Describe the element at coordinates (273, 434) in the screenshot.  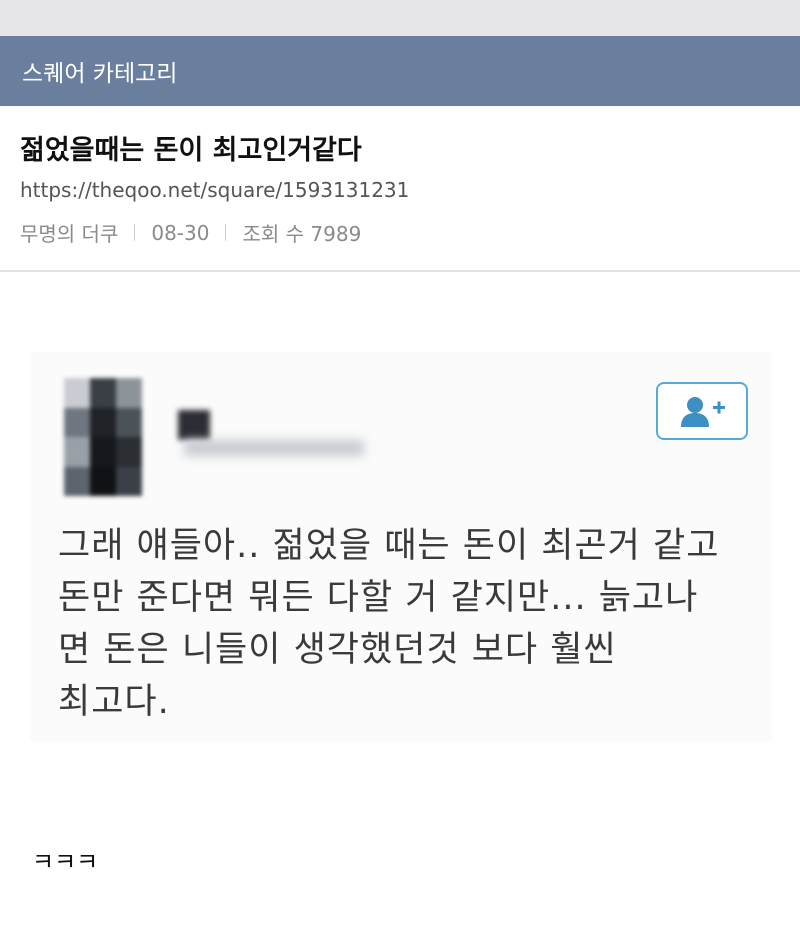
I see `blurred-username` at that location.